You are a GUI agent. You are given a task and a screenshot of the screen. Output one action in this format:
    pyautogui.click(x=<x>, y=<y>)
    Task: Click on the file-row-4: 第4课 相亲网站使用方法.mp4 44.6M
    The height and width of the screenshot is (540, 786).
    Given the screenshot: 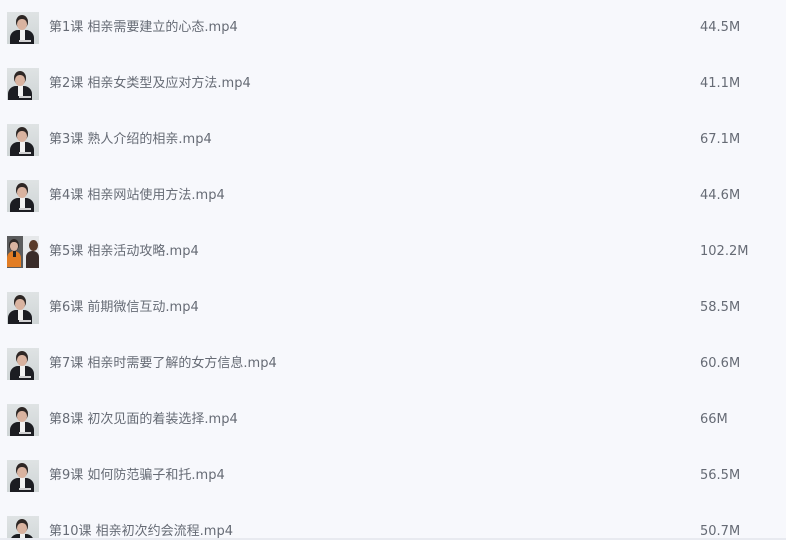 What is the action you would take?
    pyautogui.click(x=393, y=196)
    